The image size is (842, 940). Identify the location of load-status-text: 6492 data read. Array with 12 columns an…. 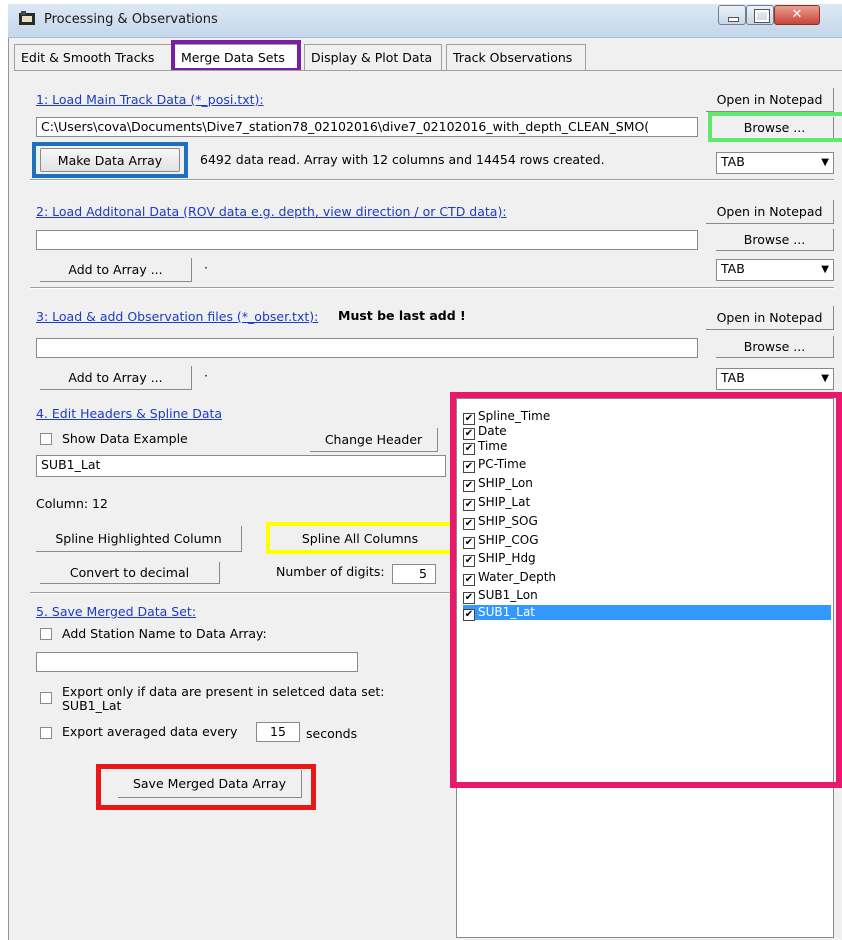
(402, 159).